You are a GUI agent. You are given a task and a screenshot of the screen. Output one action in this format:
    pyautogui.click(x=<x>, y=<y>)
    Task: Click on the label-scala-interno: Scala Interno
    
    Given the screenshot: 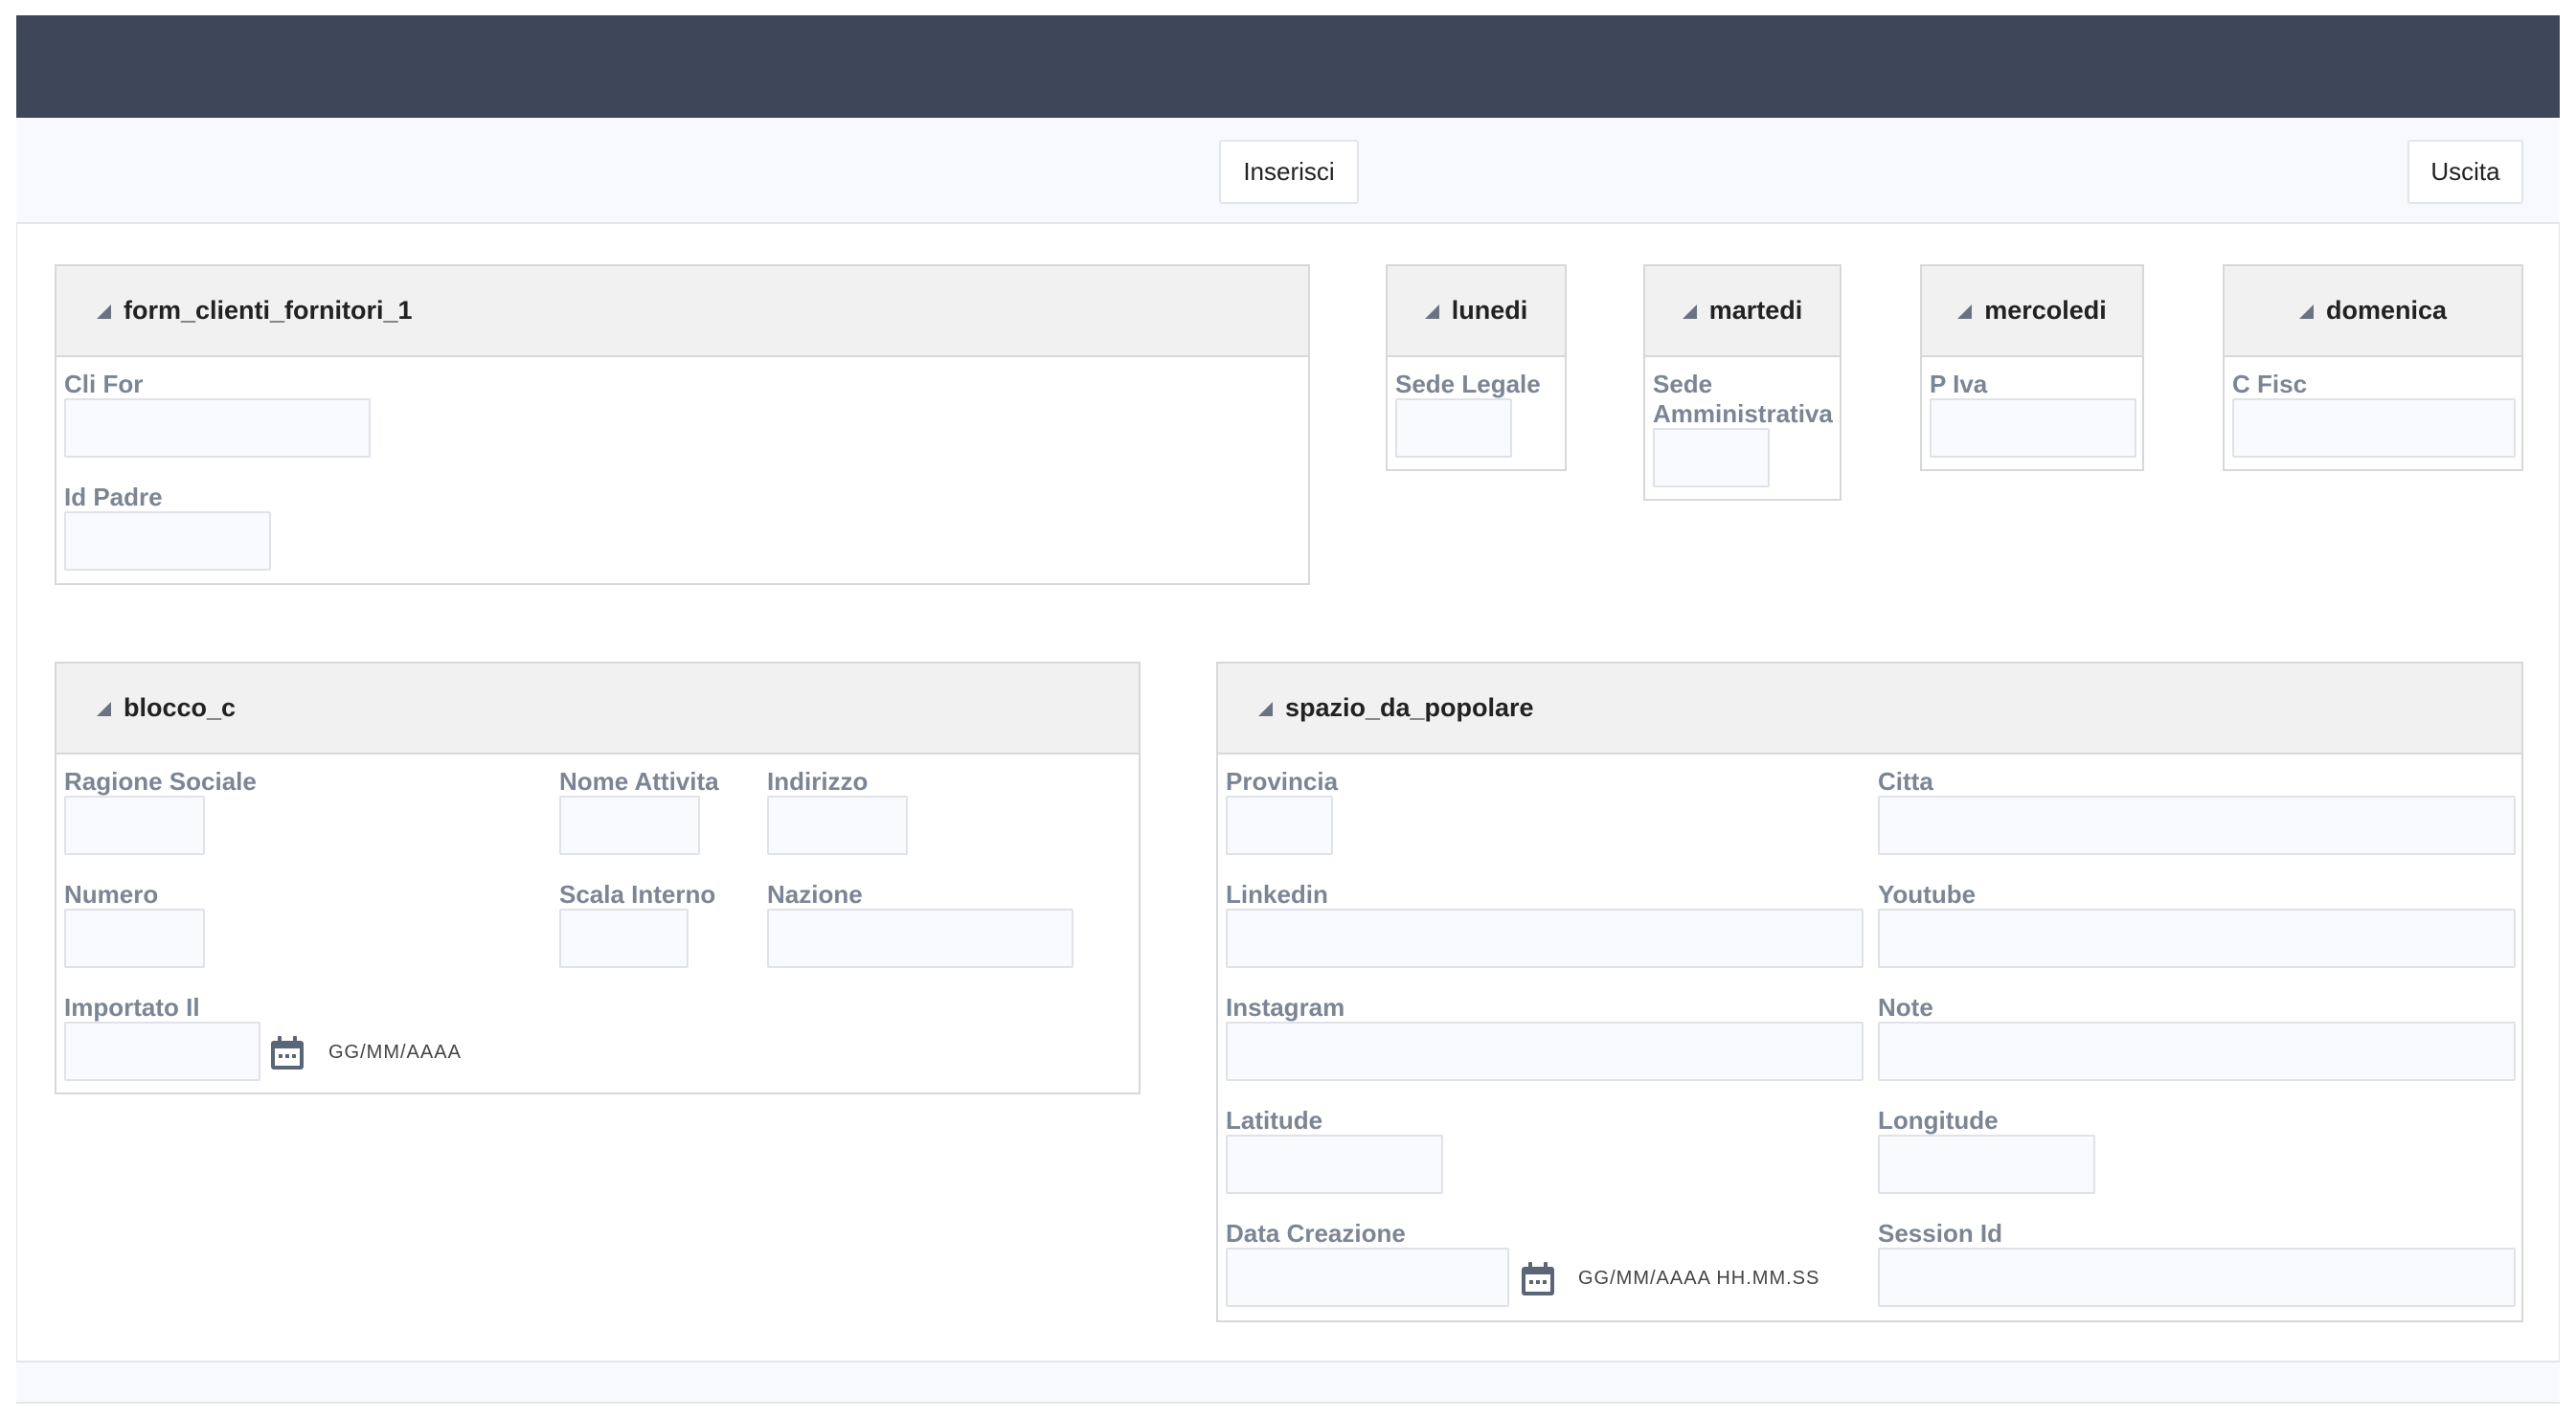 What is the action you would take?
    pyautogui.click(x=637, y=895)
    